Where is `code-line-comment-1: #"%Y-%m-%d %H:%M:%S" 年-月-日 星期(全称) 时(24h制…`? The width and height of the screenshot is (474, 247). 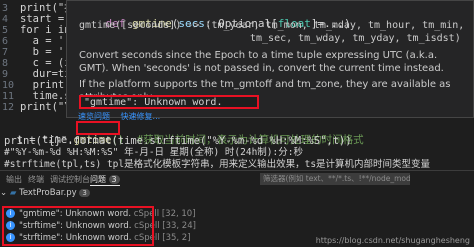 code-line-comment-1: #"%Y-%m-%d %H:%M:%S" 年-月-日 星期(全称) 时(24h制… is located at coordinates (153, 152).